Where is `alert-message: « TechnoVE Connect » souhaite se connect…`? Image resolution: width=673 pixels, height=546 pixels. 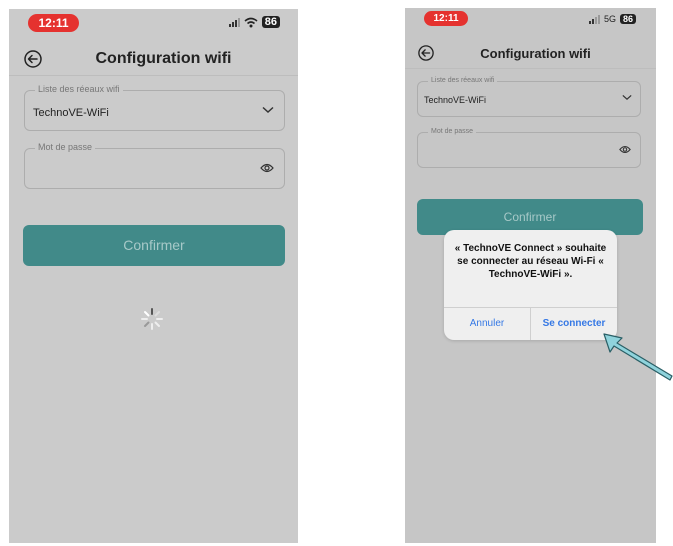
alert-message: « TechnoVE Connect » souhaite se connect… is located at coordinates (530, 261).